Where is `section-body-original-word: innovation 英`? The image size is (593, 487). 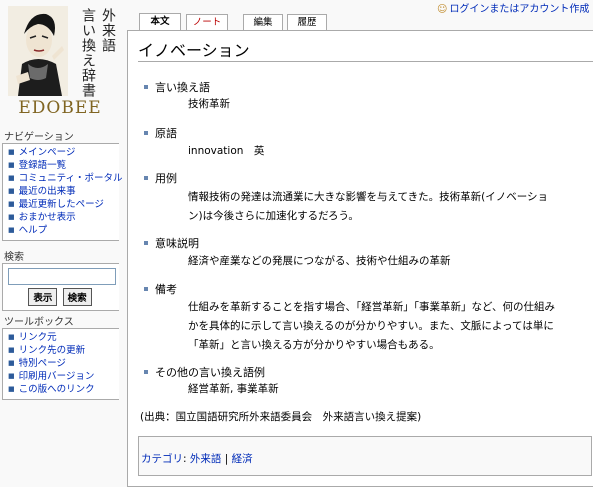 section-body-original-word: innovation 英 is located at coordinates (226, 151).